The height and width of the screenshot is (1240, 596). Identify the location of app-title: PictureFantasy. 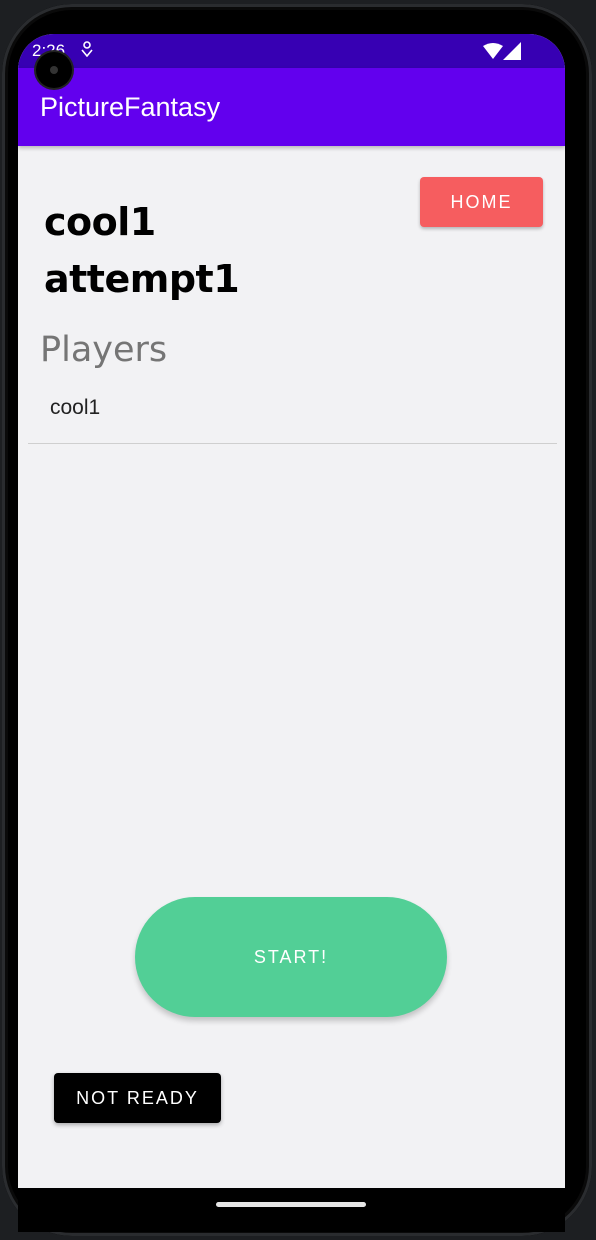
(130, 107).